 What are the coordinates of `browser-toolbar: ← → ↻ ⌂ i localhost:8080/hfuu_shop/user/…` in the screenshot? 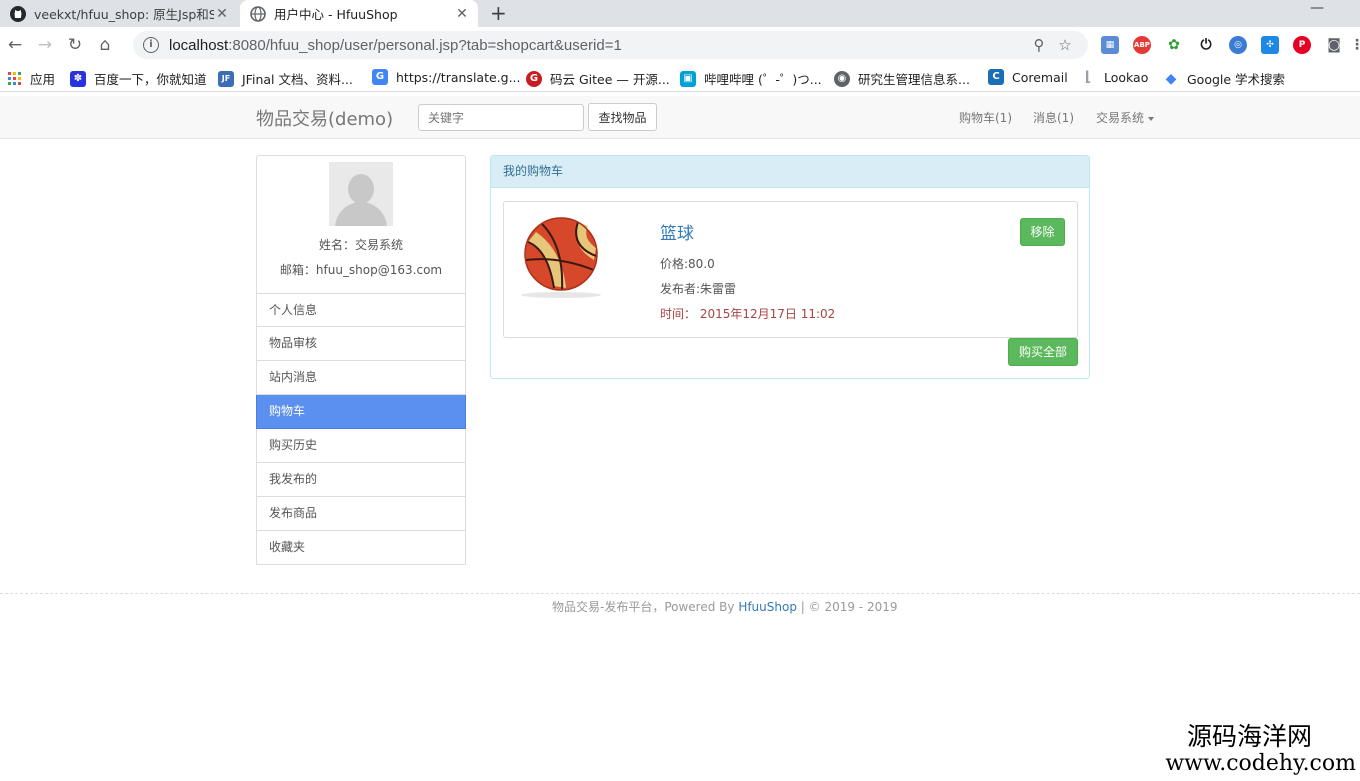 It's located at (680, 45).